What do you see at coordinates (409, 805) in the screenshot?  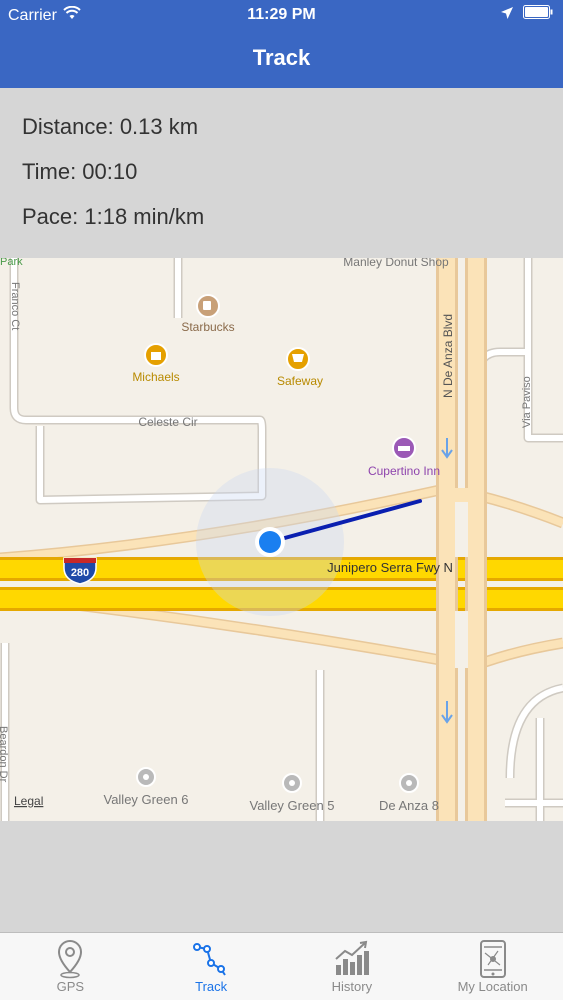 I see `map-label-de-anza-8: De Anza 8` at bounding box center [409, 805].